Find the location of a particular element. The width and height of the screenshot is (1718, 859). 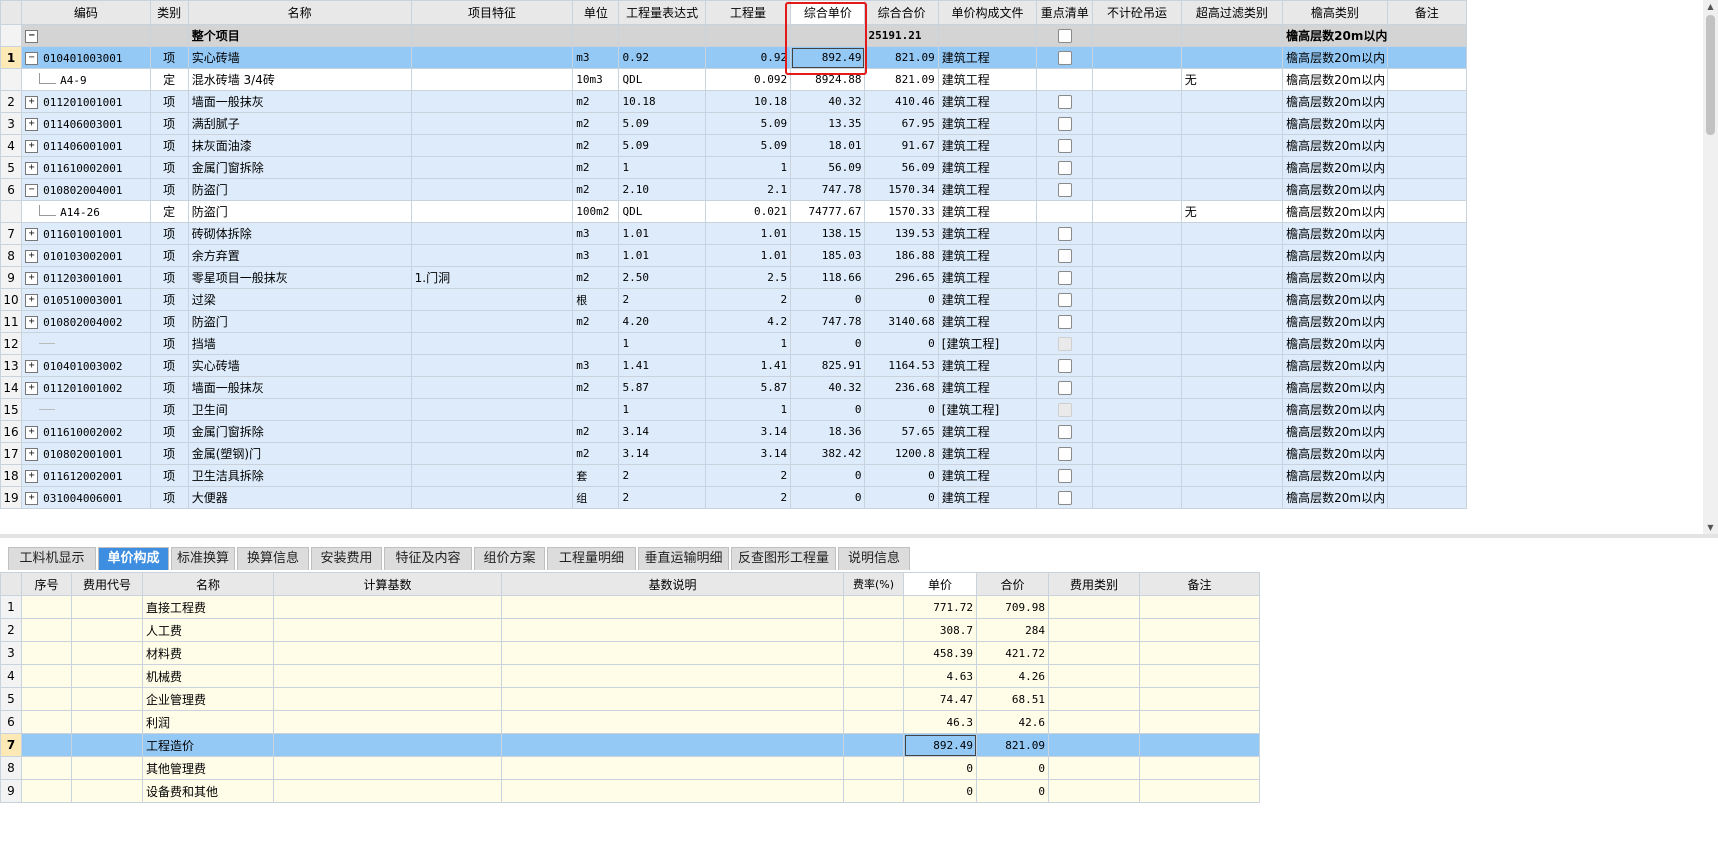

col-header-unit-price: 单价 is located at coordinates (940, 584).